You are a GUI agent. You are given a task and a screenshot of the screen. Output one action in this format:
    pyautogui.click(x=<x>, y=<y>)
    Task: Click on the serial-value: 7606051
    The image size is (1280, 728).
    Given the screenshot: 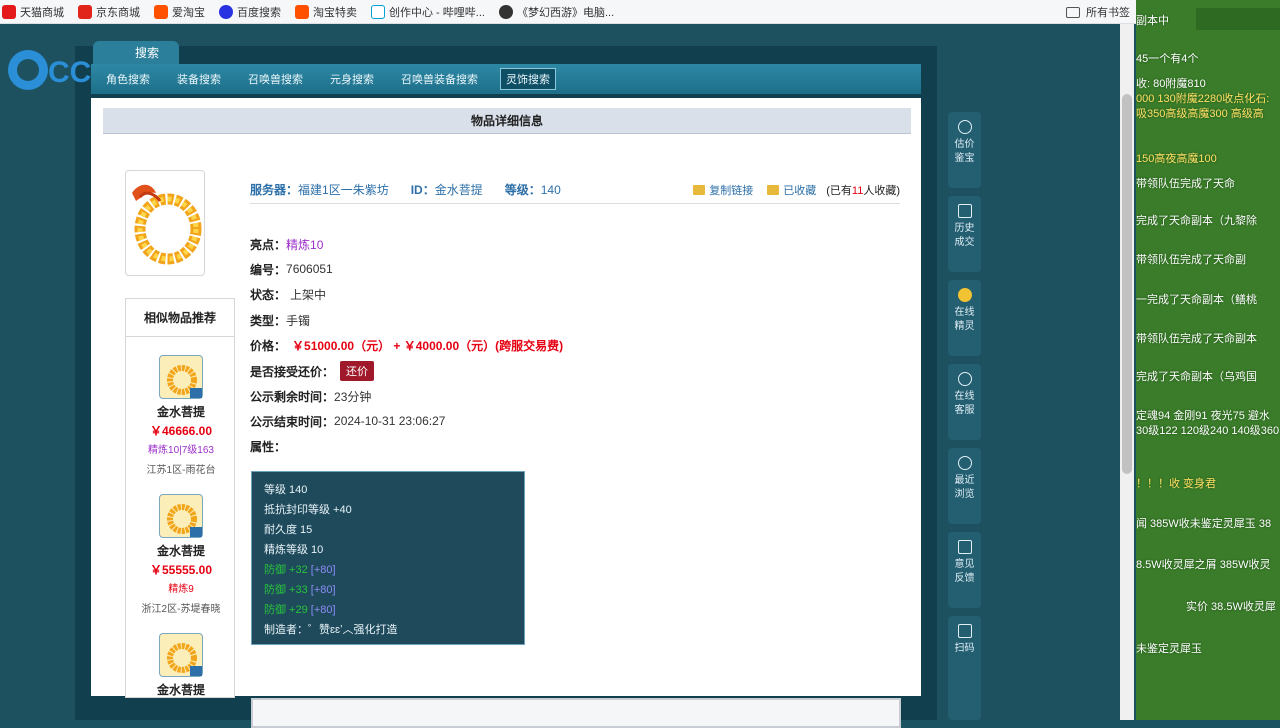 What is the action you would take?
    pyautogui.click(x=309, y=269)
    